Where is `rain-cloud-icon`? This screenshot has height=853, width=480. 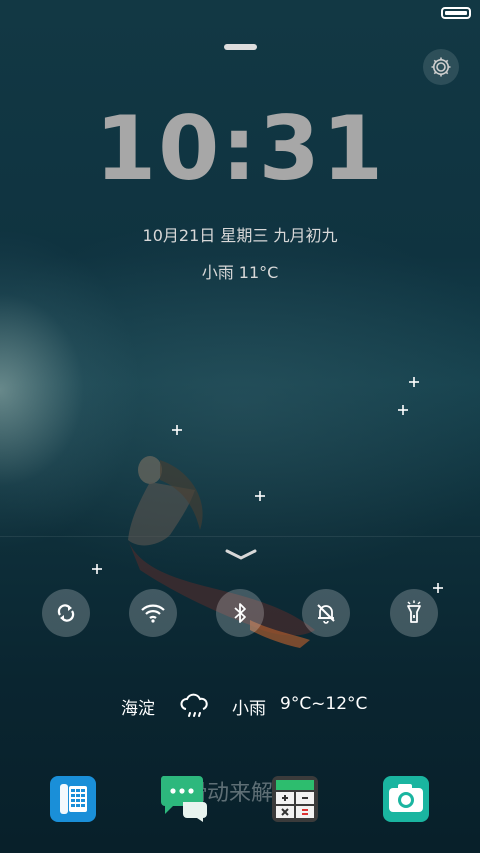
rain-cloud-icon is located at coordinates (194, 705).